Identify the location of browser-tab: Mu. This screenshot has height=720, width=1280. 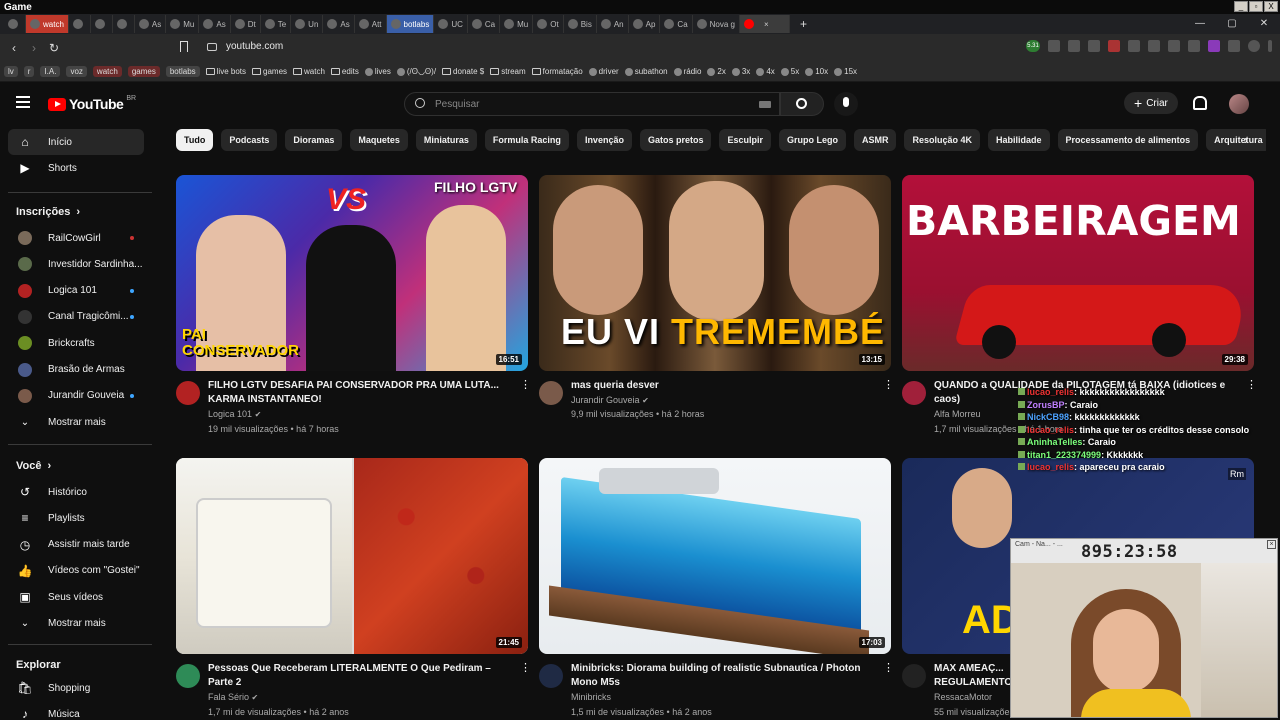
(517, 24).